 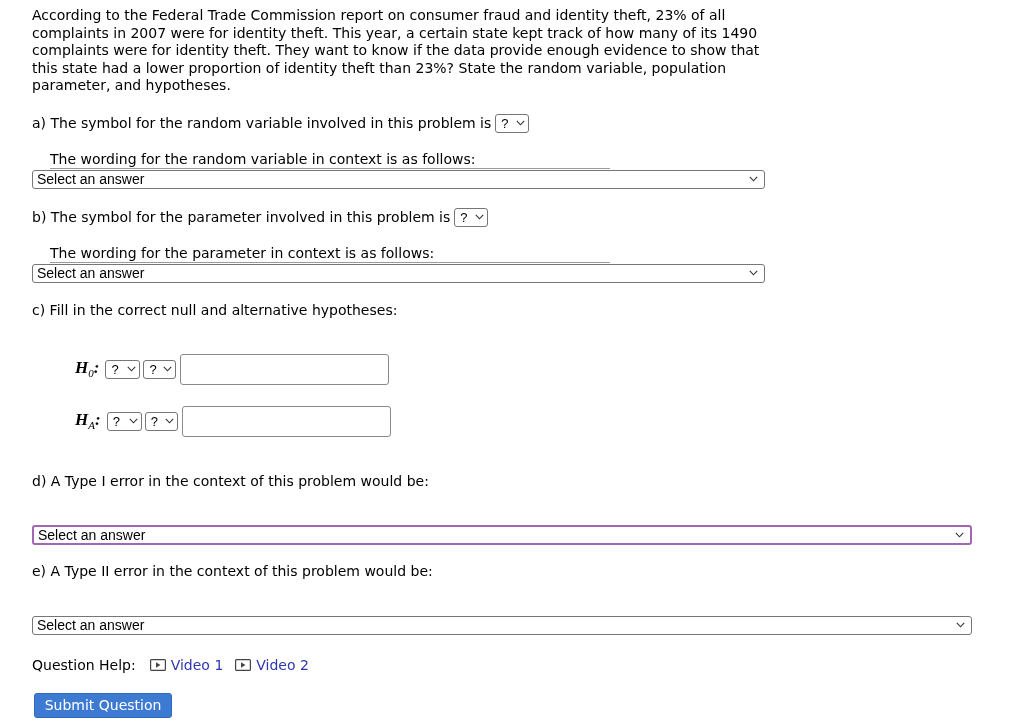 What do you see at coordinates (330, 159) in the screenshot?
I see `wording-label: The wording for the random variable in context is as follows:` at bounding box center [330, 159].